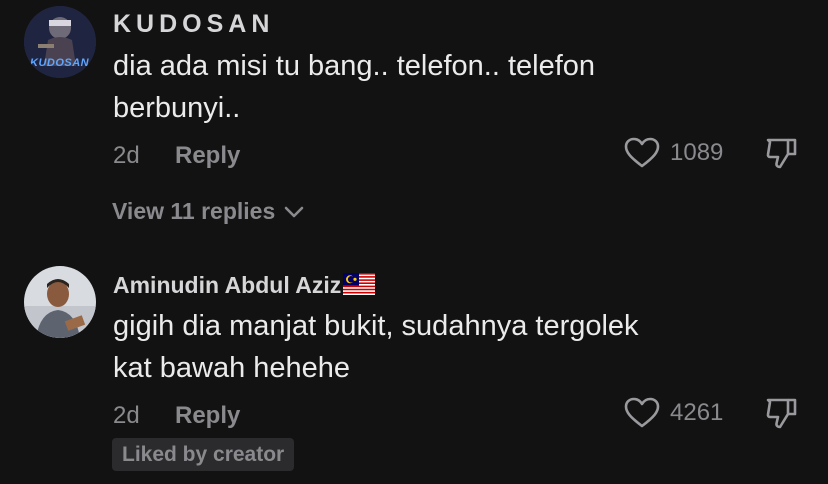  I want to click on avatar-image, so click(60, 302).